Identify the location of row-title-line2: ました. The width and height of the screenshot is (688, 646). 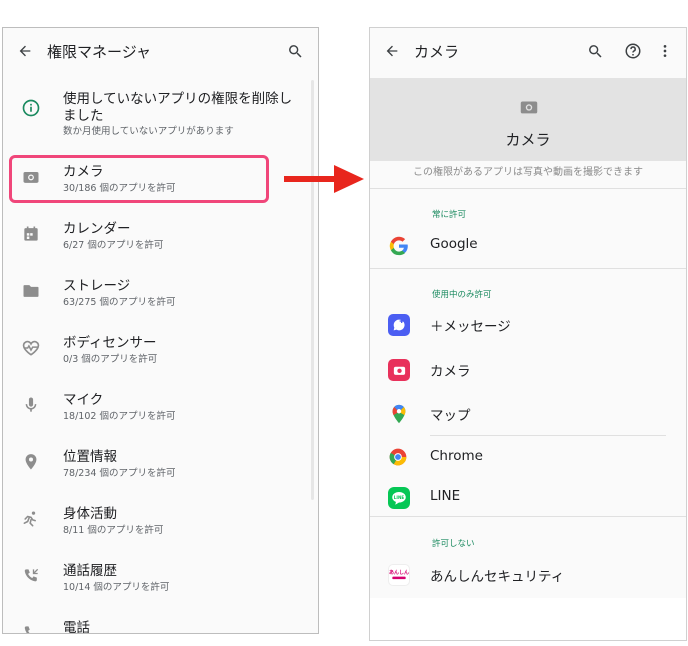
(83, 116).